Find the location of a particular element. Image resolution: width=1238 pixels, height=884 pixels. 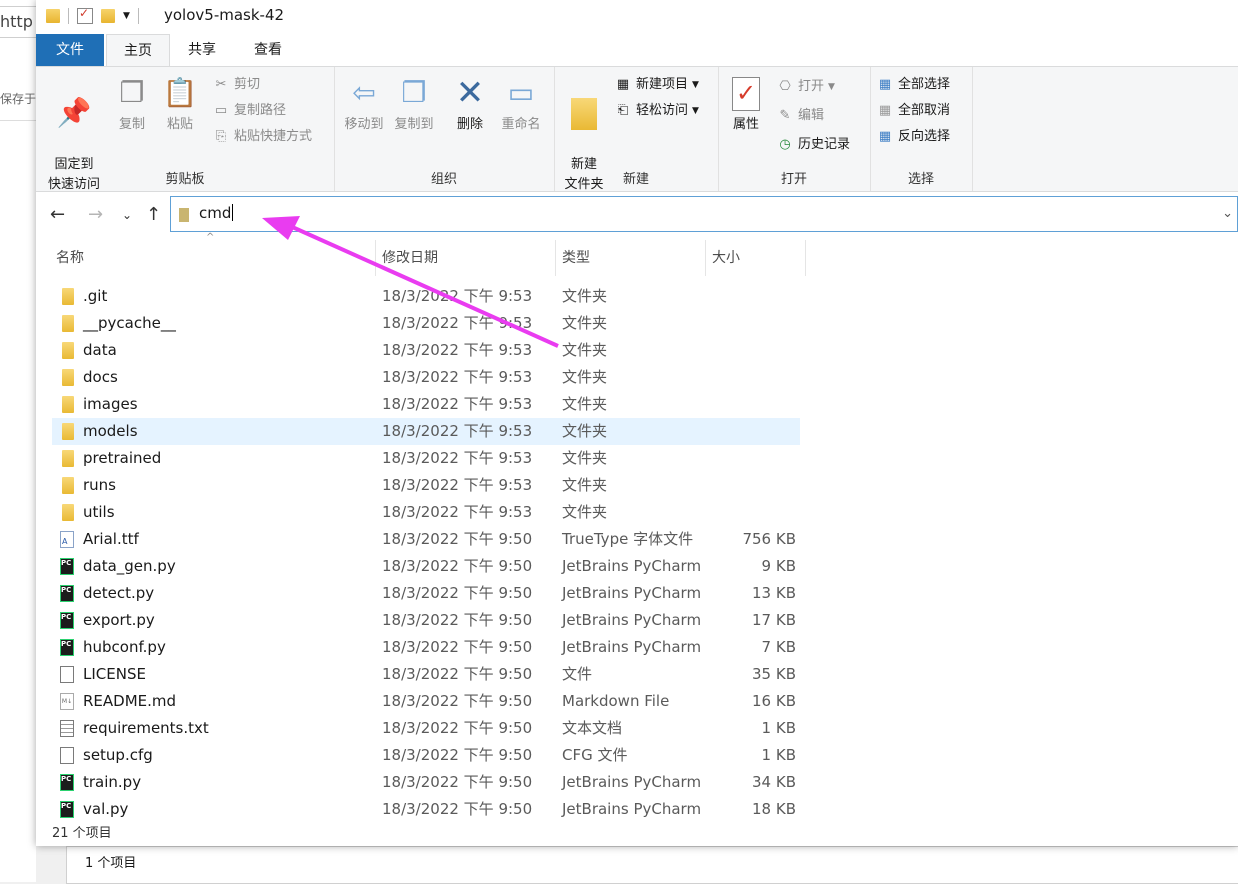

invert-selection-button: ▦ 反向选择 is located at coordinates (913, 137).